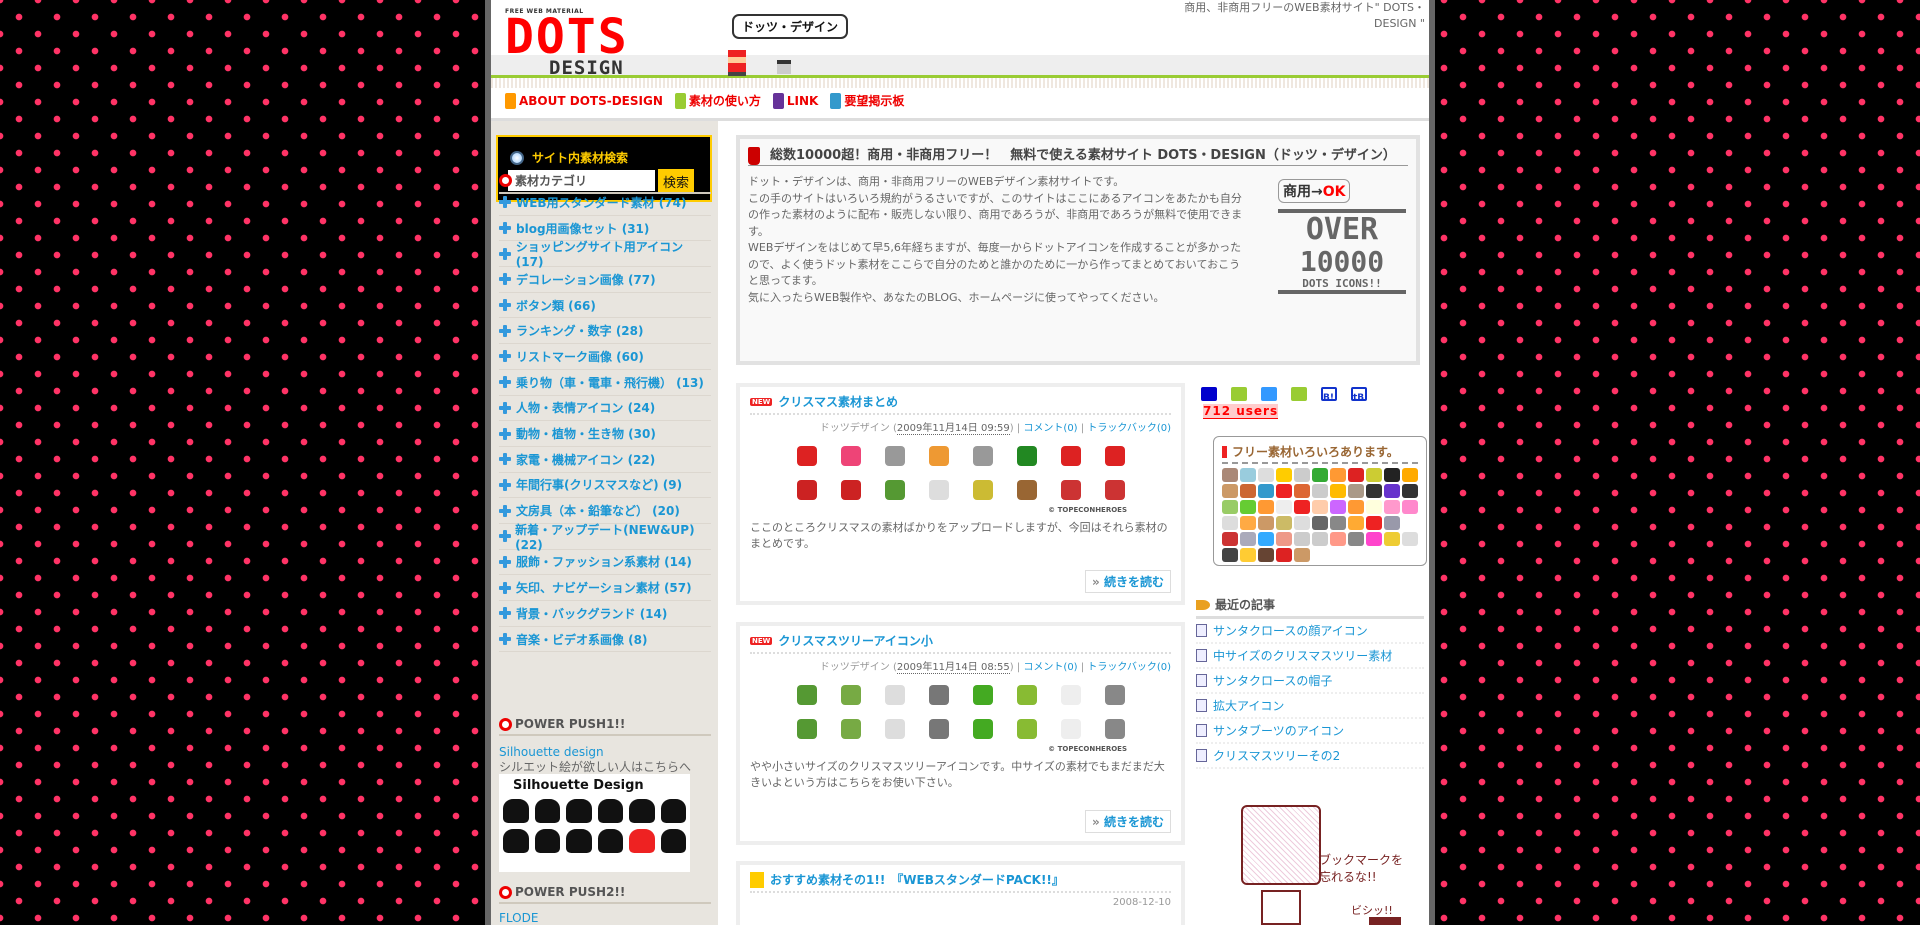 This screenshot has height=925, width=1920. What do you see at coordinates (1290, 630) in the screenshot?
I see `recent-article-link: サンタクロースの顔アイコン` at bounding box center [1290, 630].